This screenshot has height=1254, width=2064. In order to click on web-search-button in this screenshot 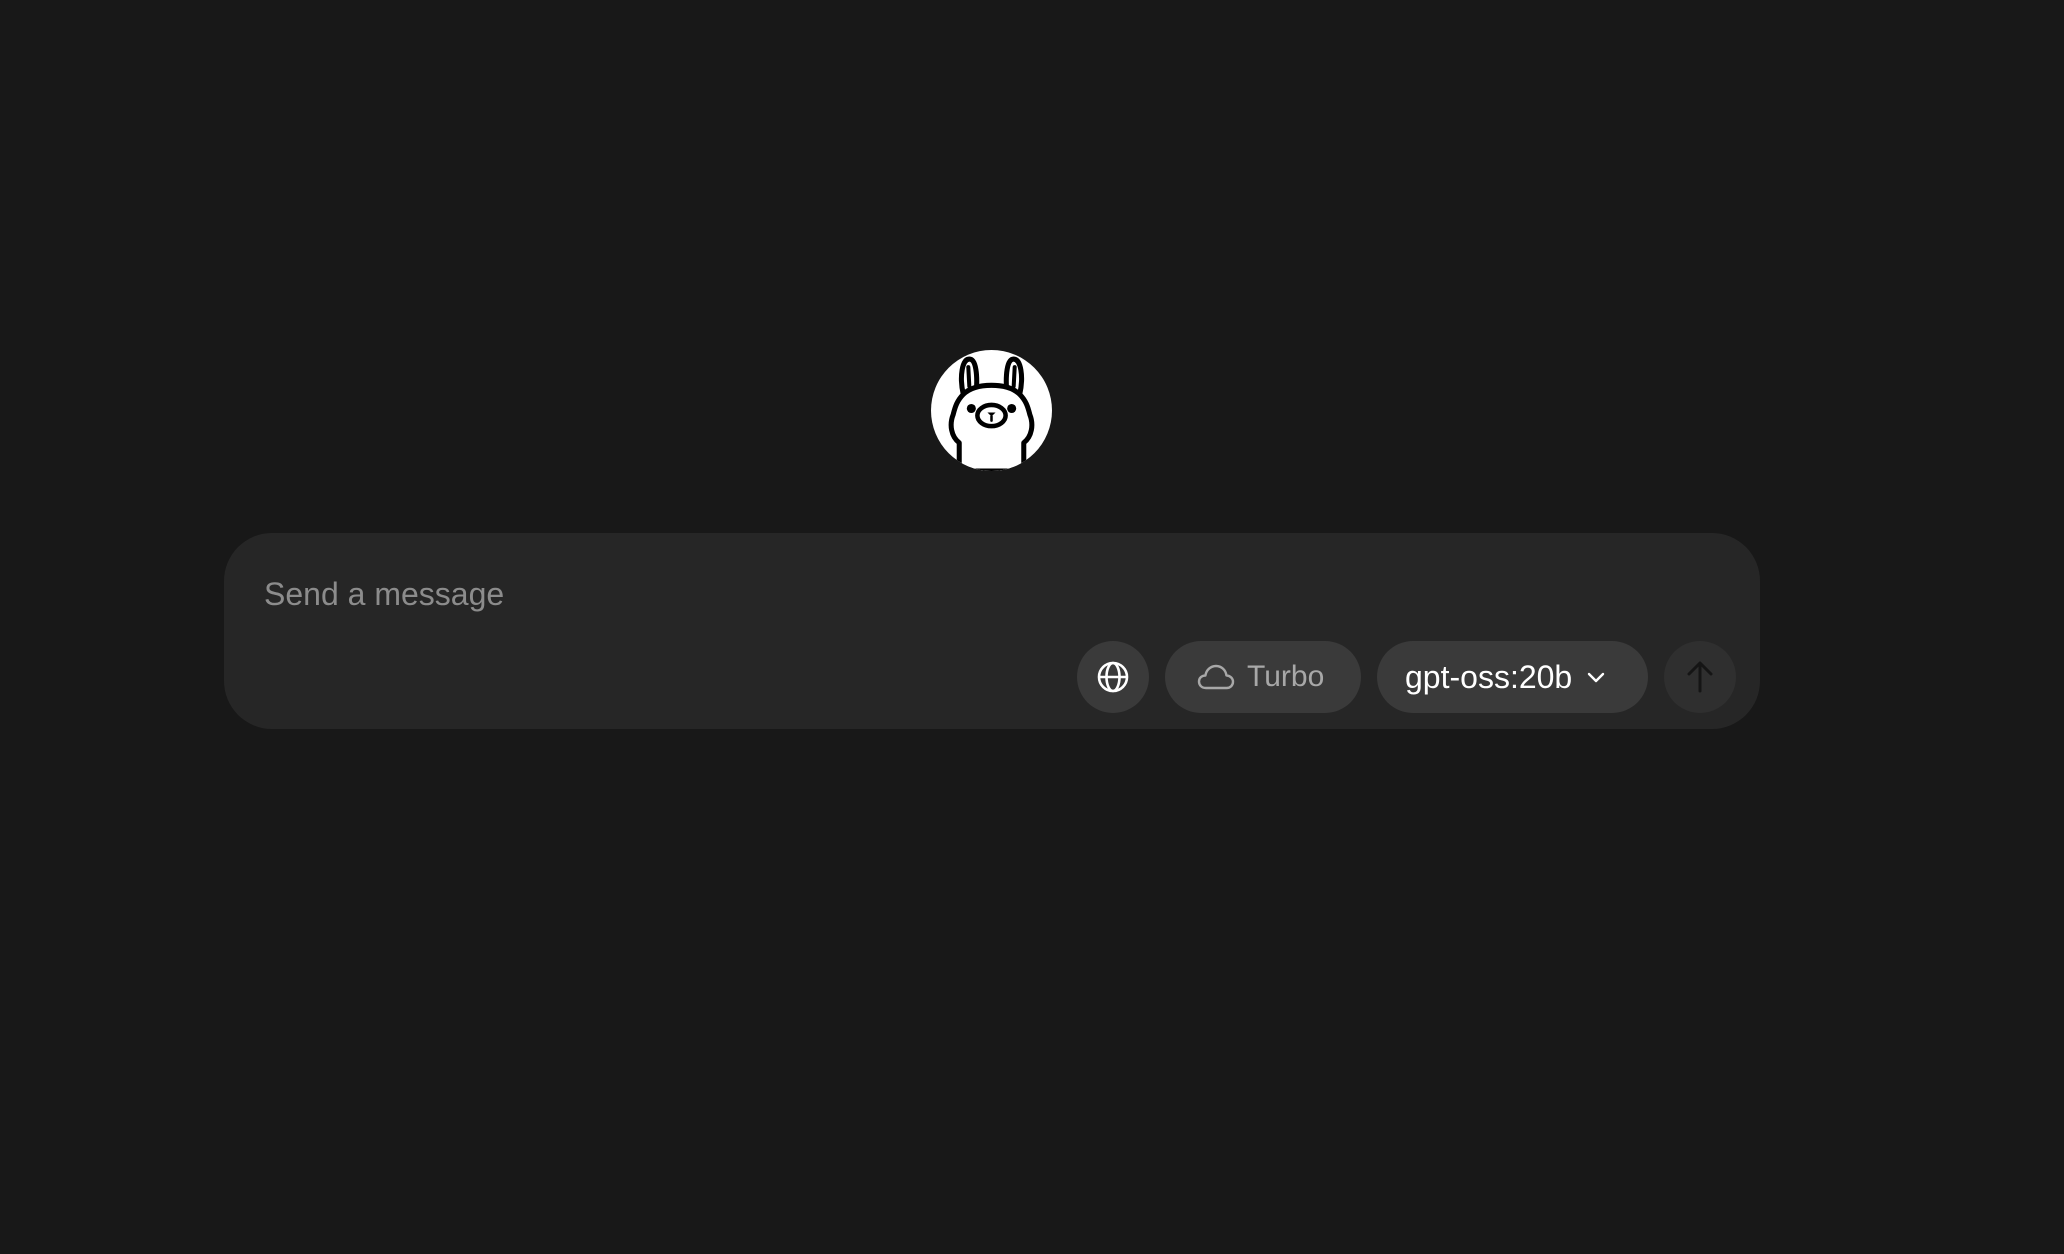, I will do `click(1113, 677)`.